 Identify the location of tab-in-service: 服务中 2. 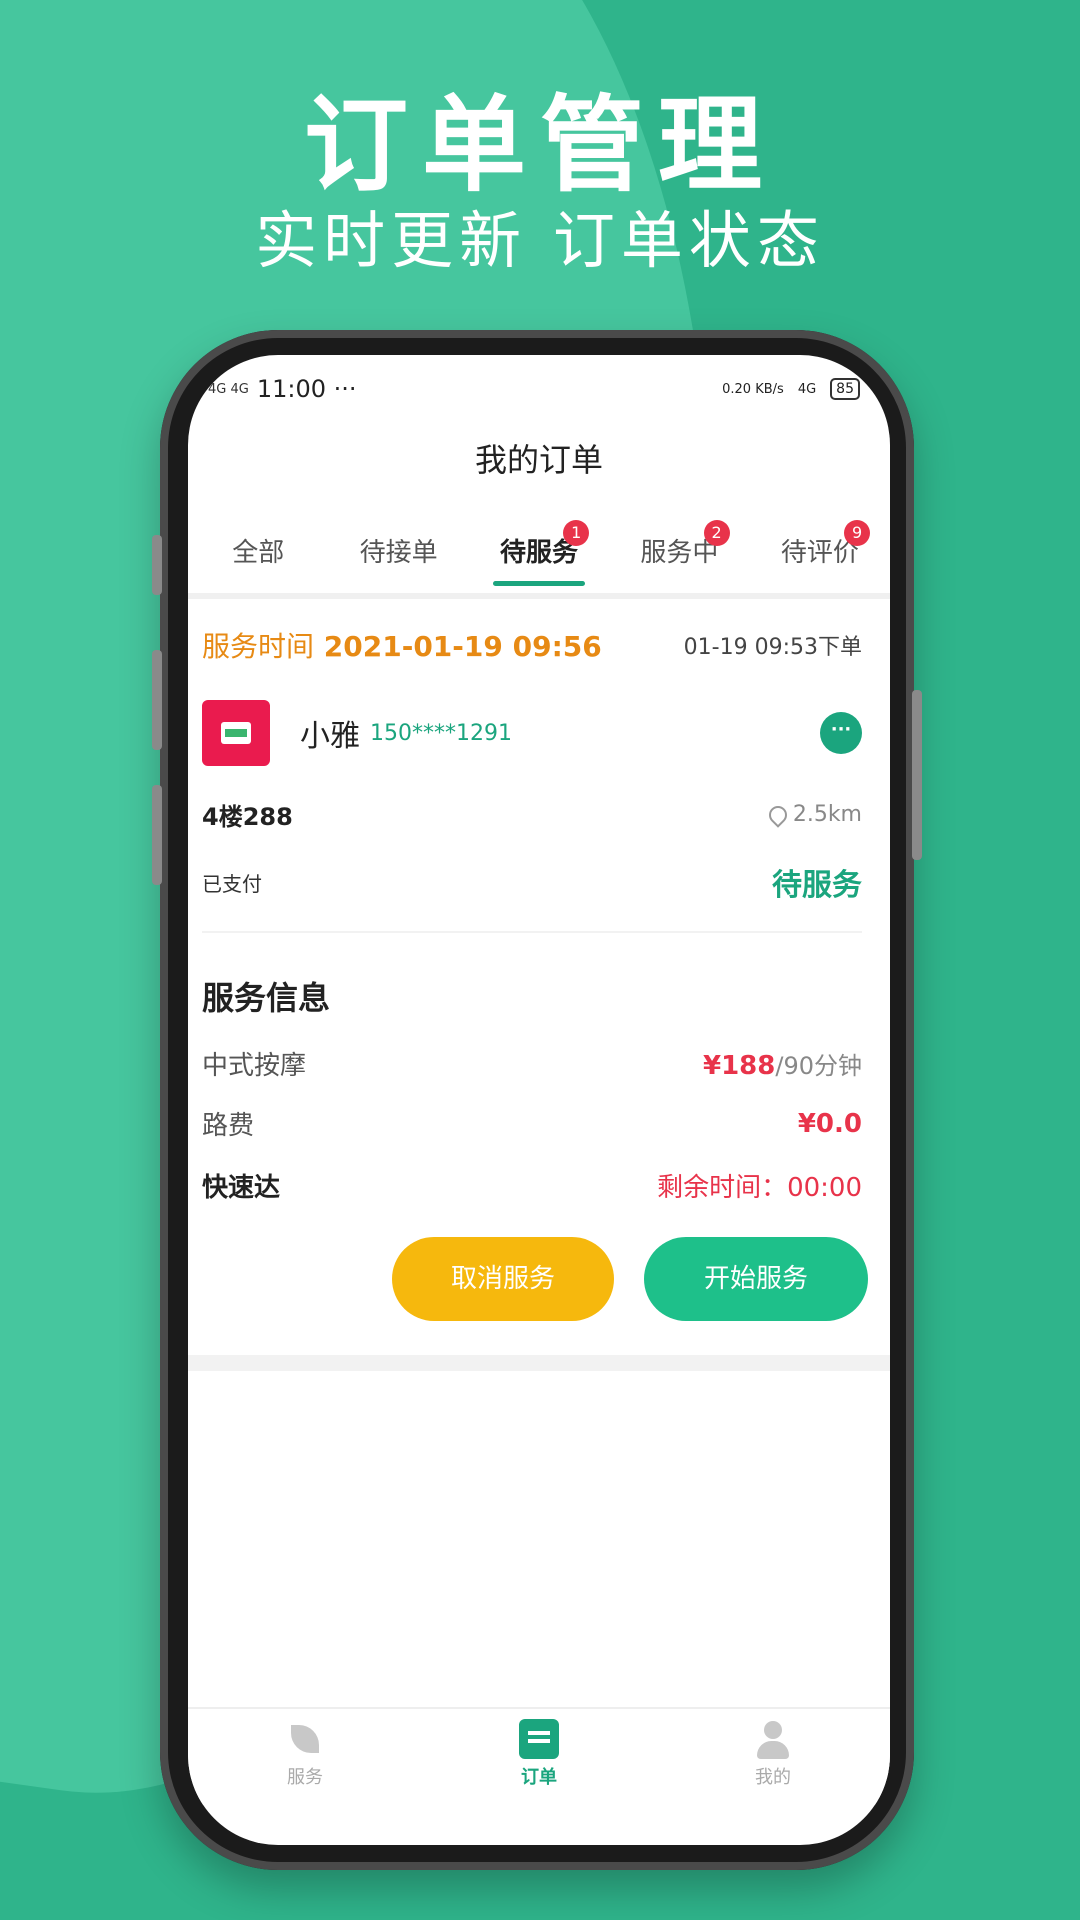
(679, 555).